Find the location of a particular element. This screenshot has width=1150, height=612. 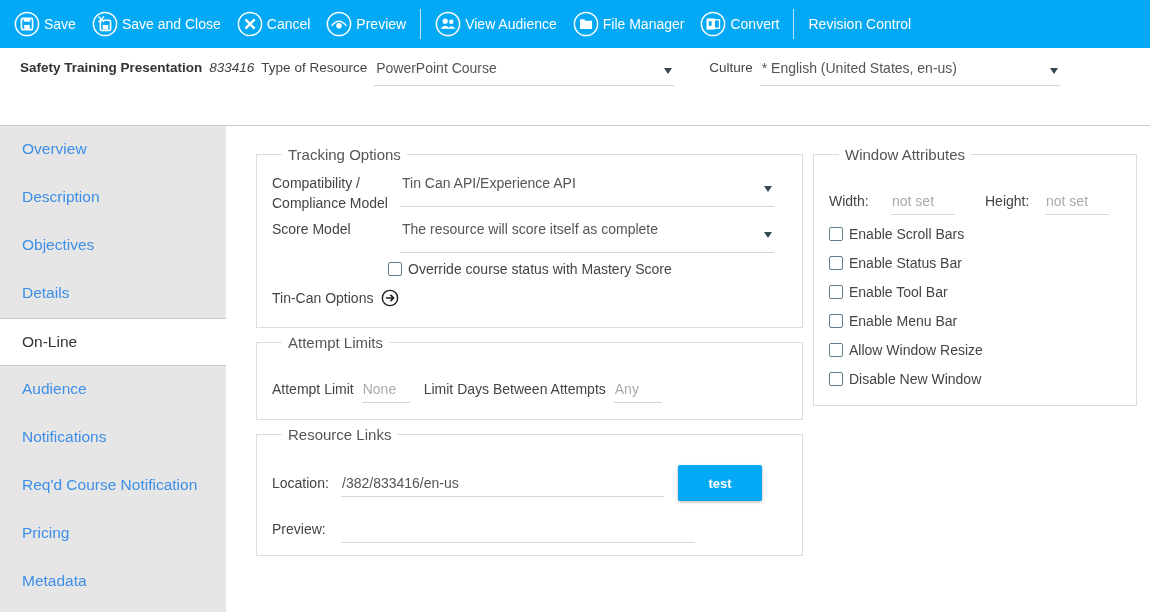

score-model-dropdown: The resource will score itself as complete is located at coordinates (587, 235).